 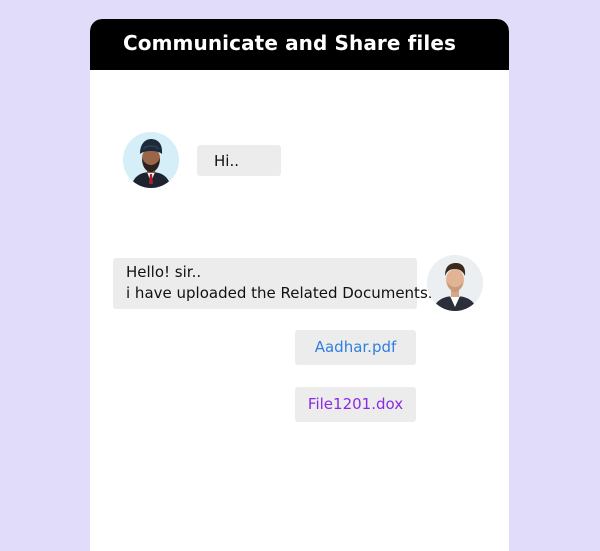 What do you see at coordinates (226, 161) in the screenshot?
I see `incoming-message-text: Hi..` at bounding box center [226, 161].